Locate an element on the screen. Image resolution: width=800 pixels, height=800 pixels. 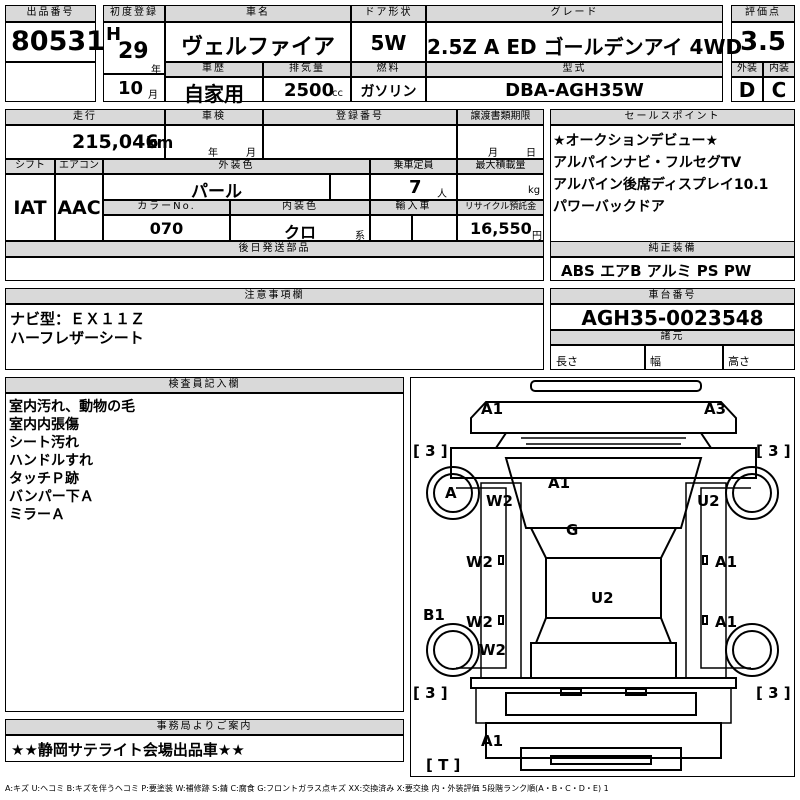
damage-front-right: A3 is located at coordinates (715, 409).